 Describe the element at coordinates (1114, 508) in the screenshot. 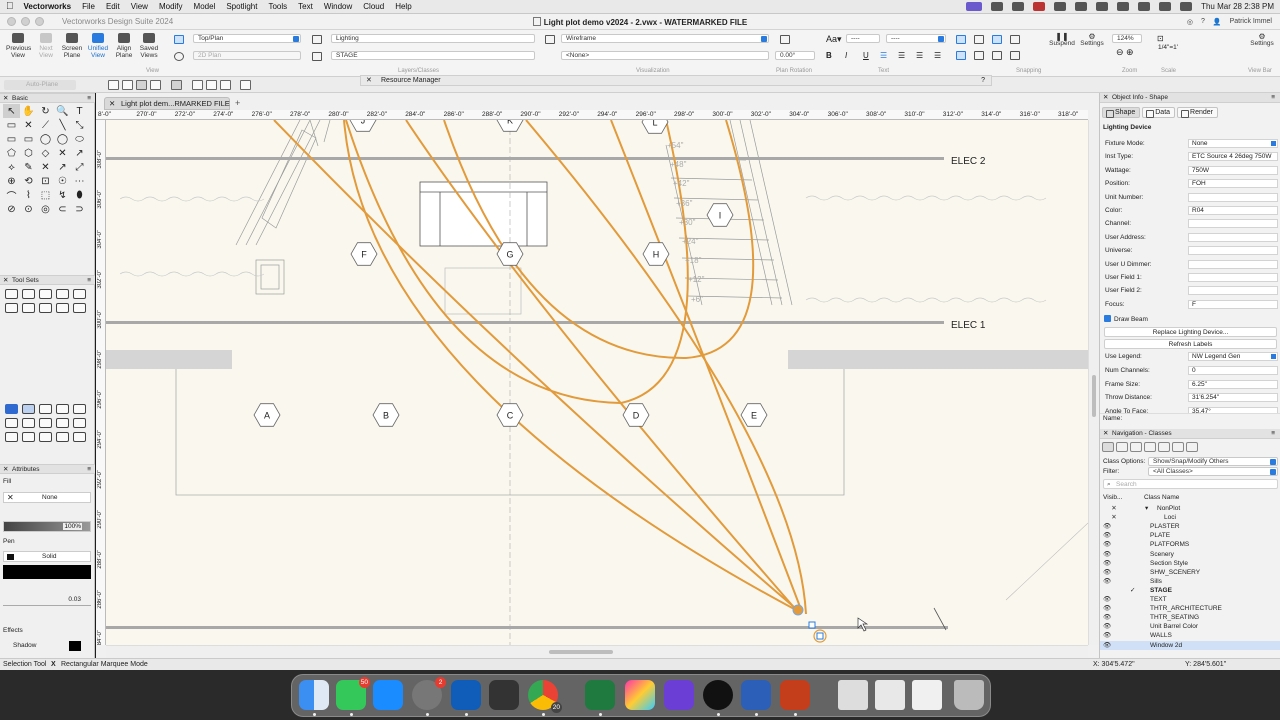

I see `hidden-icon: ✕` at that location.